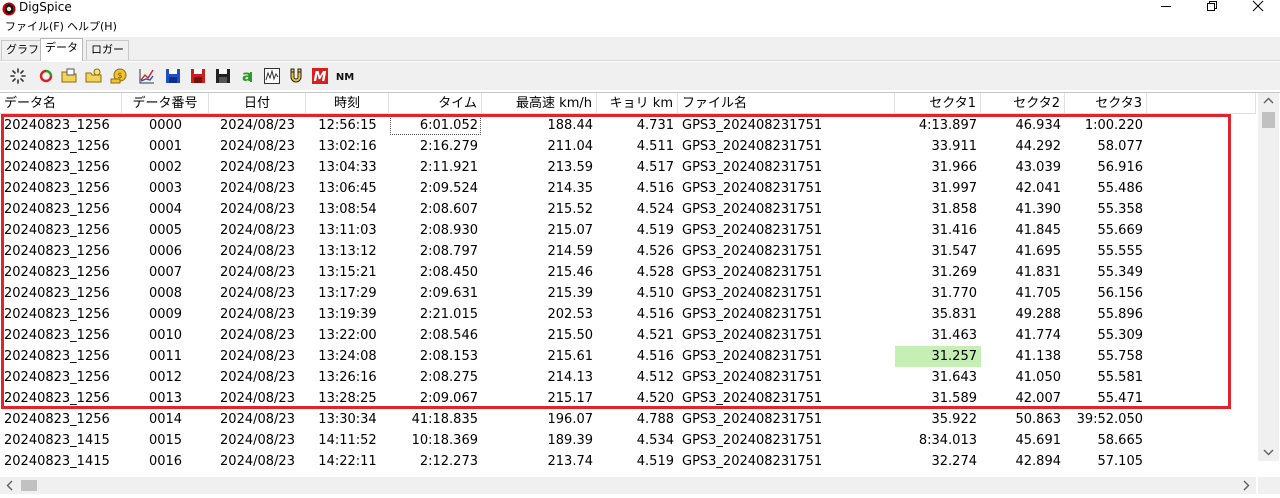 The image size is (1280, 498). Describe the element at coordinates (1023, 314) in the screenshot. I see `cell-sector2: 49.288` at that location.